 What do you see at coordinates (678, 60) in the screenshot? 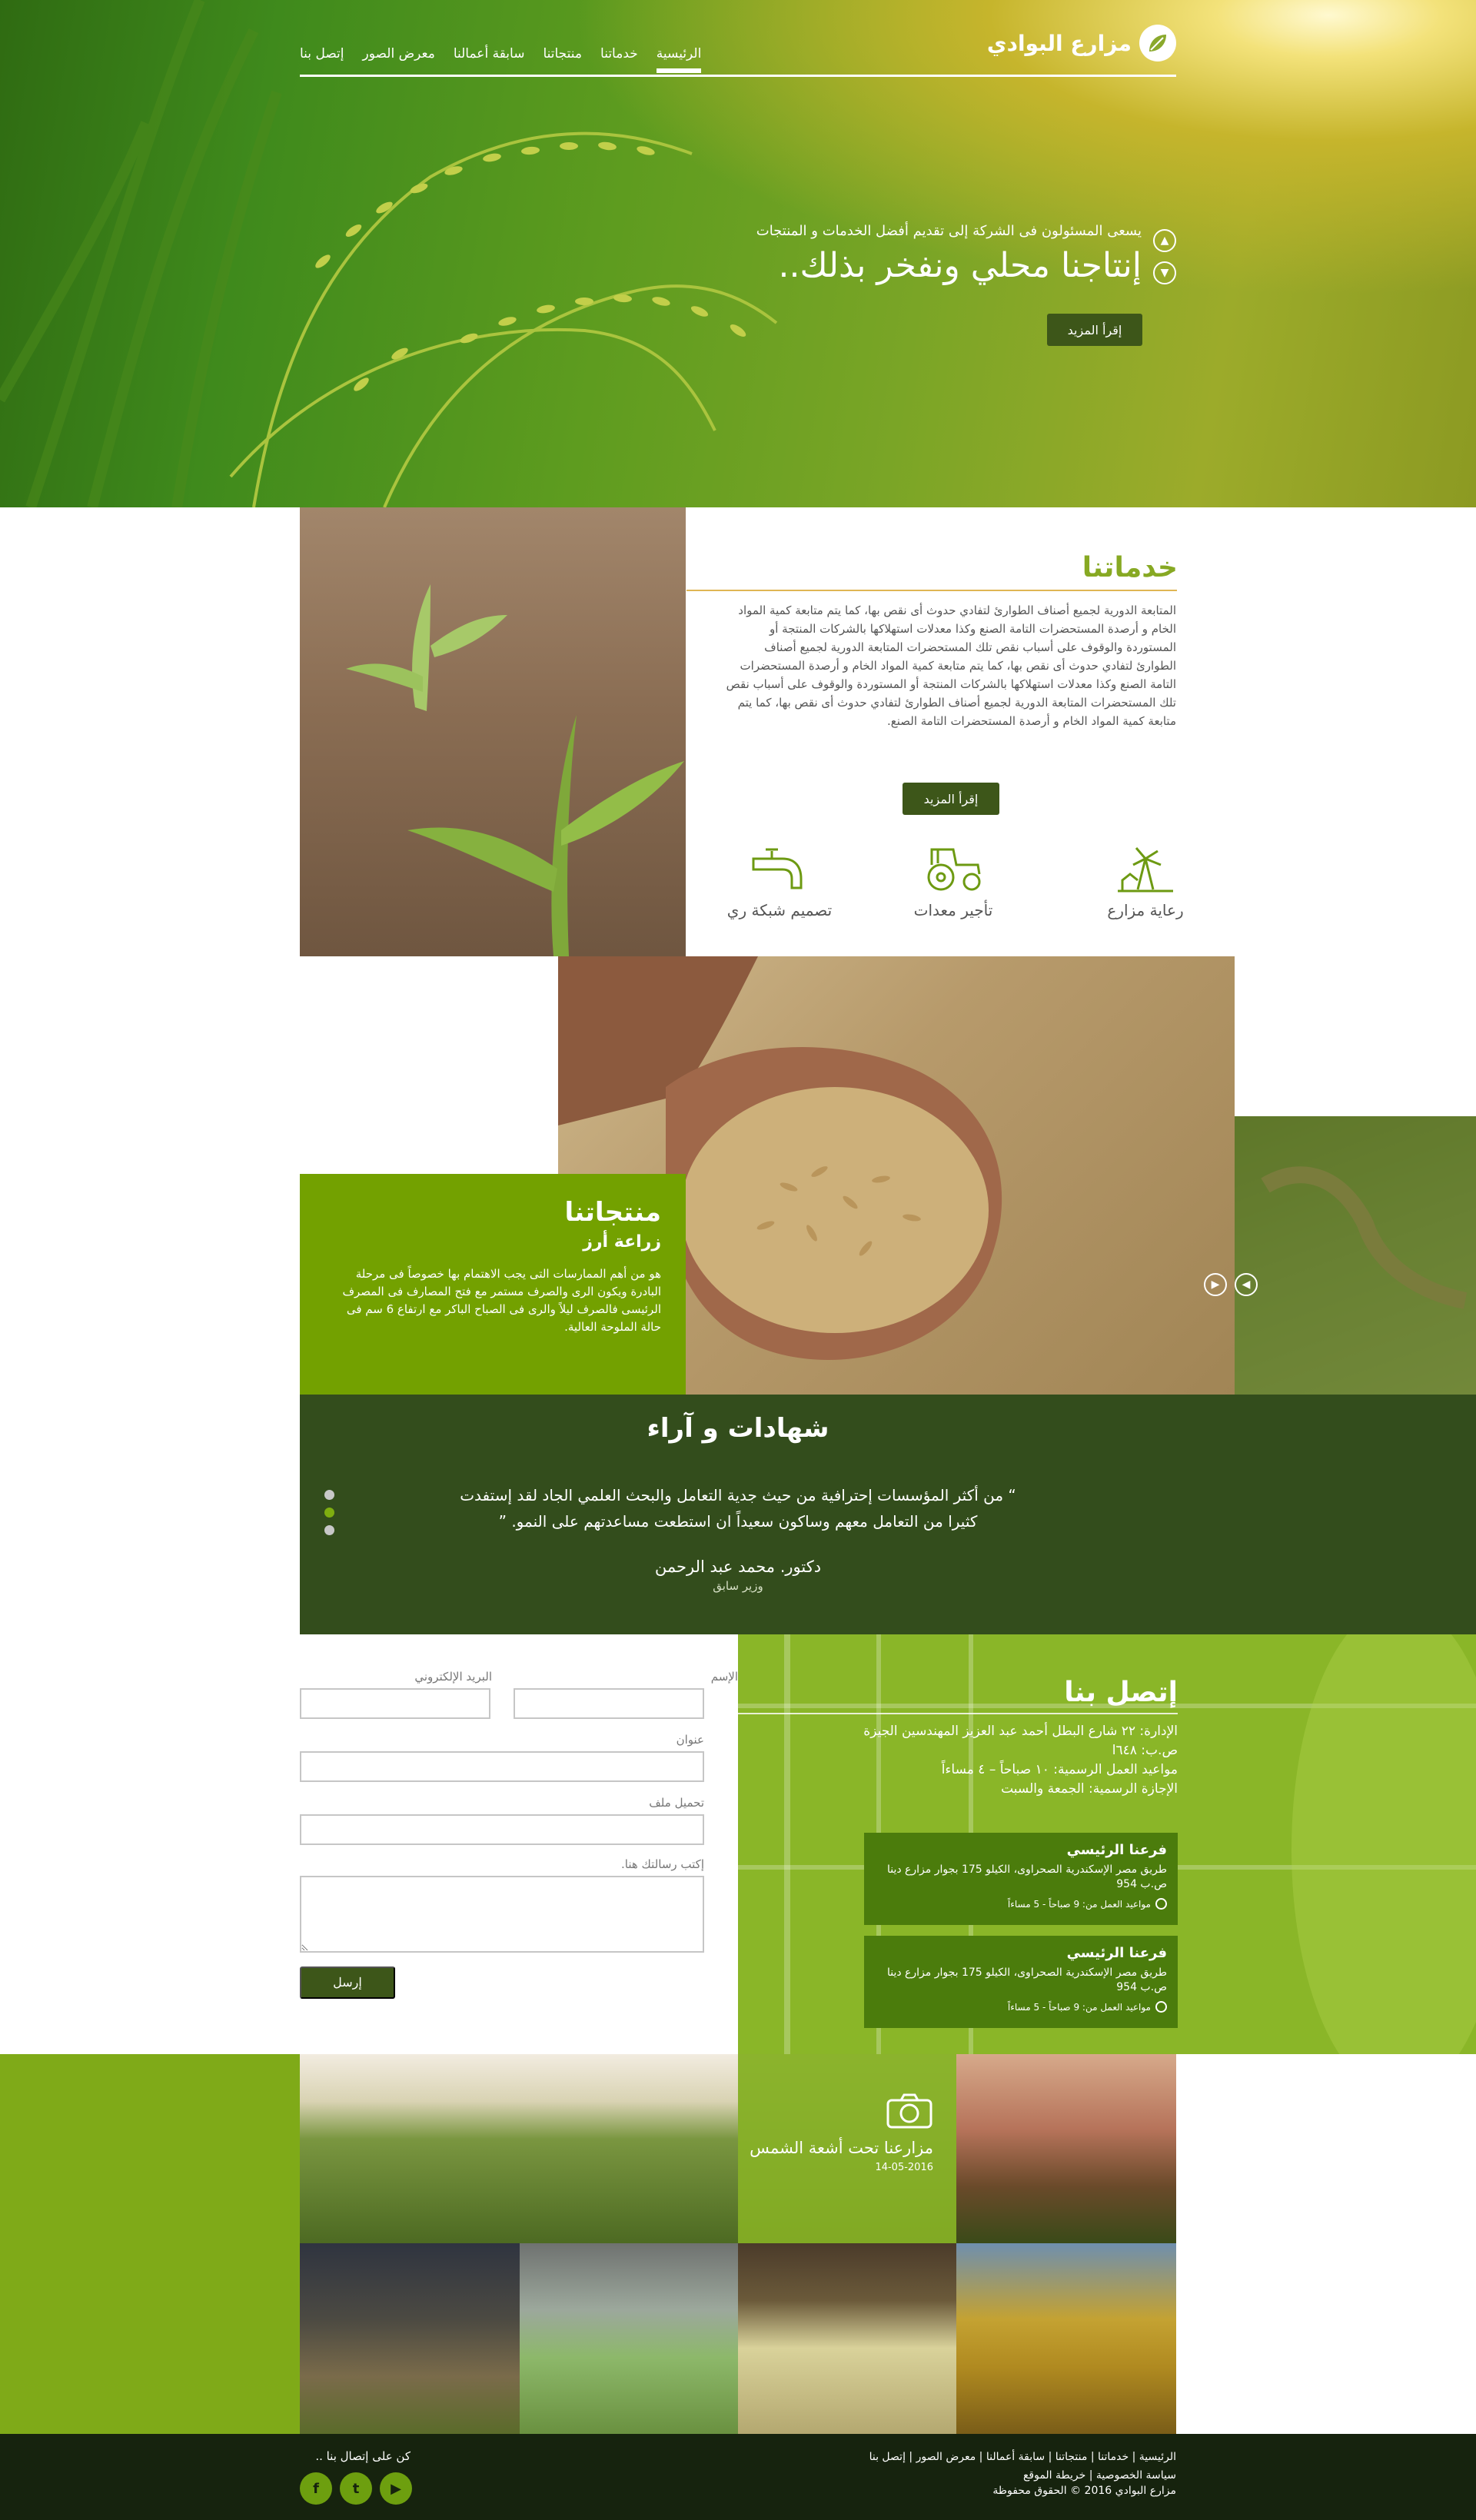
I see `nav-home: الرئيسية` at bounding box center [678, 60].